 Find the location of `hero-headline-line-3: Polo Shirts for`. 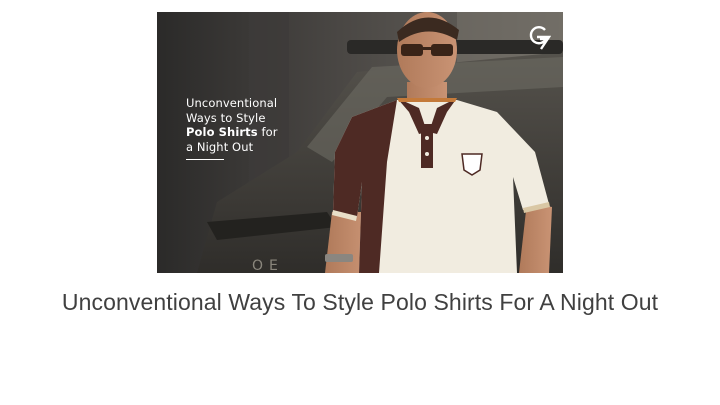

hero-headline-line-3: Polo Shirts for is located at coordinates (232, 132).